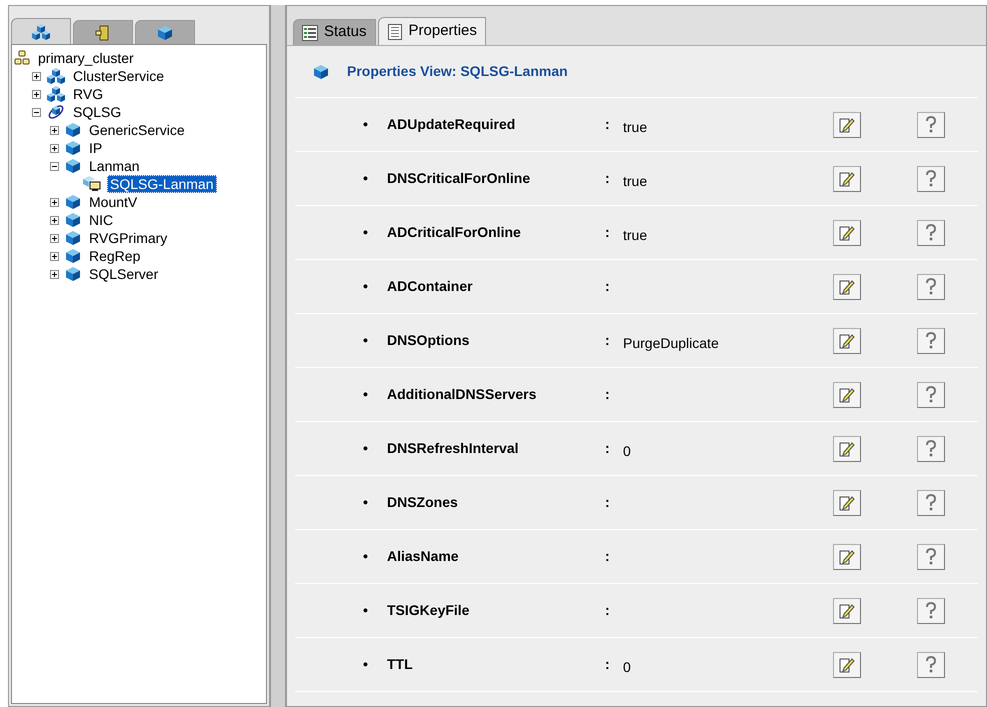  I want to click on property-name: TSIGKeyFile, so click(428, 610).